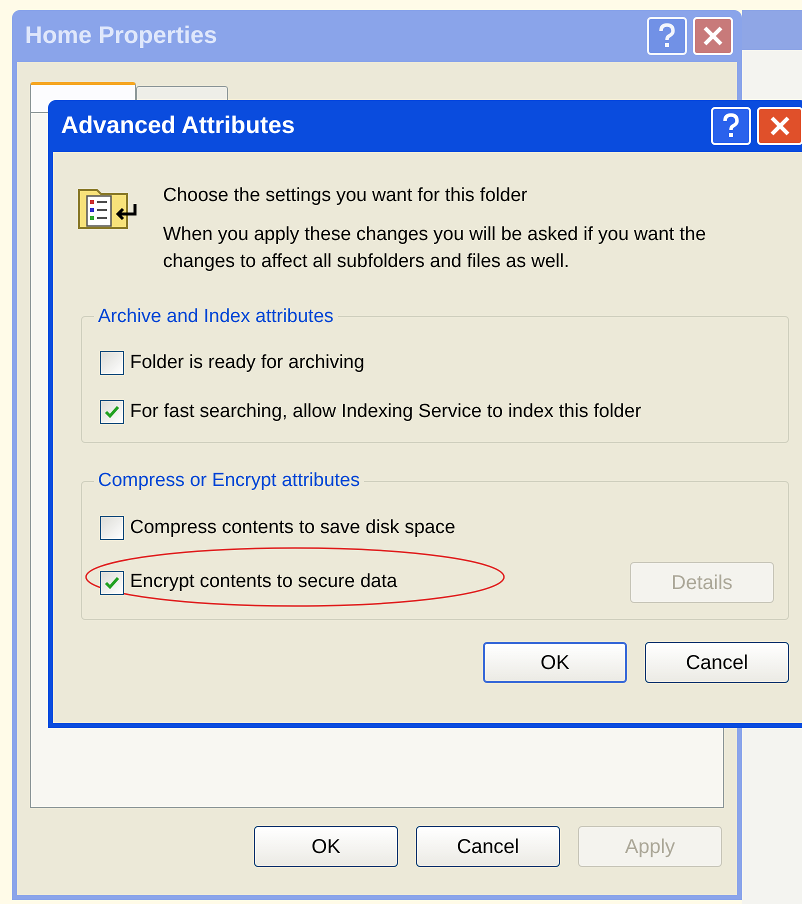 This screenshot has width=802, height=904. Describe the element at coordinates (435, 248) in the screenshot. I see `description-text: When you apply these changes you will be asked if you want the changes to affect all subfolders and files as well.` at that location.